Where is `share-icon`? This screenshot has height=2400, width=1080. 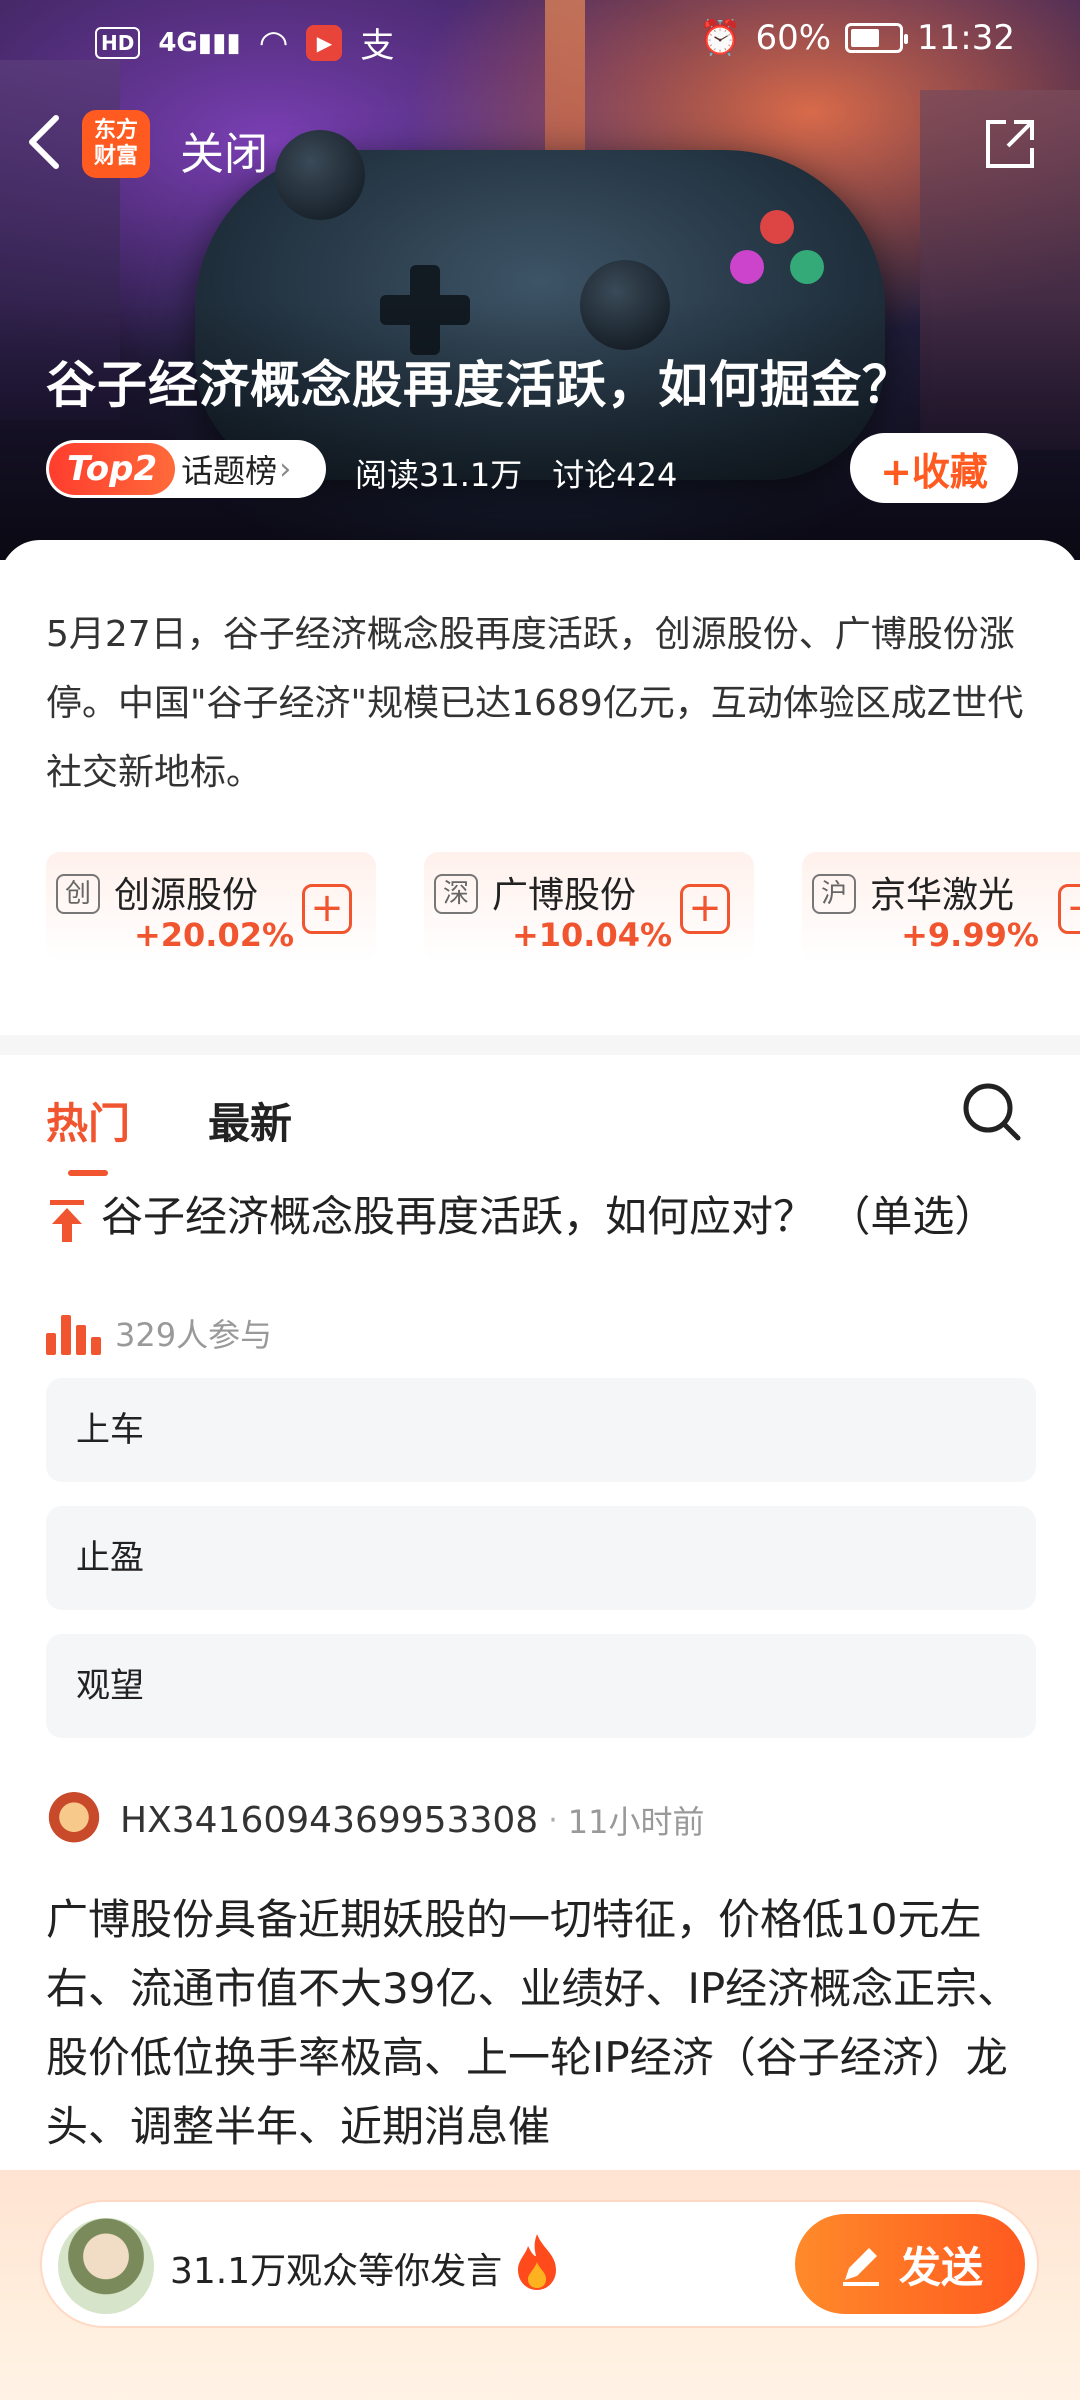
share-icon is located at coordinates (1010, 144).